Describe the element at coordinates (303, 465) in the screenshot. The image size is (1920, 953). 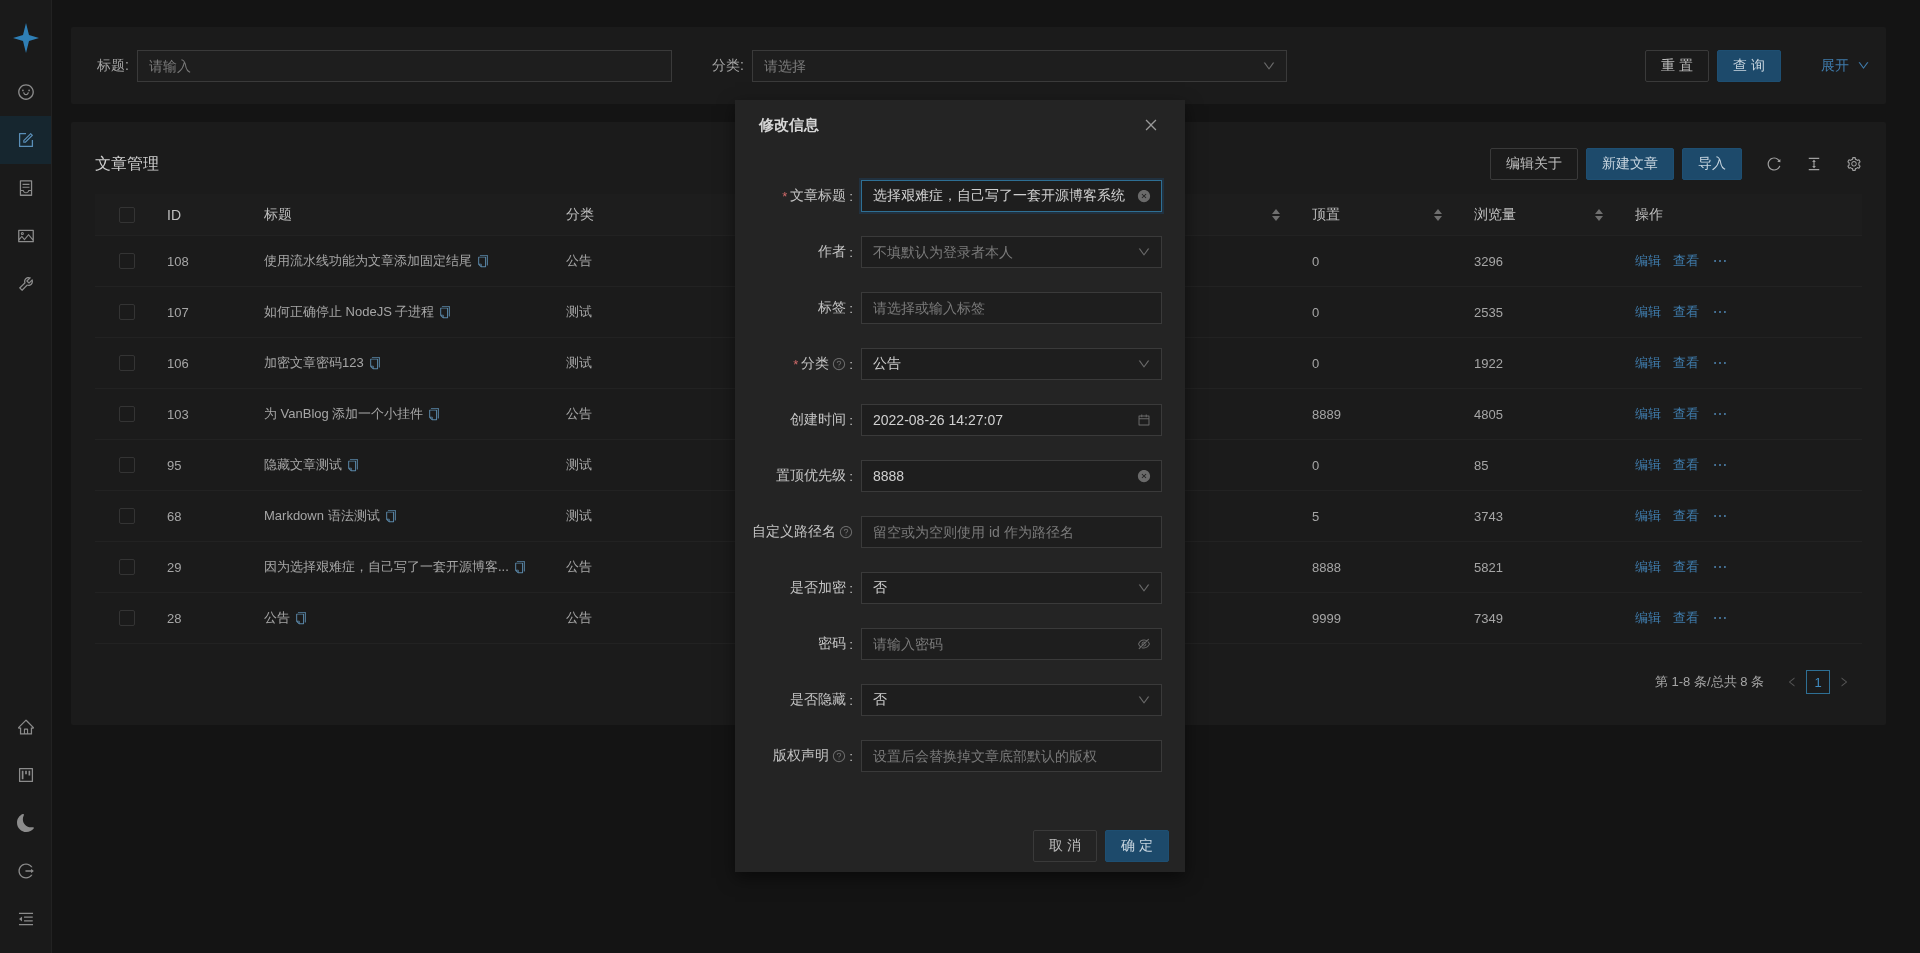
I see `table-cell: 隐藏文章测试` at that location.